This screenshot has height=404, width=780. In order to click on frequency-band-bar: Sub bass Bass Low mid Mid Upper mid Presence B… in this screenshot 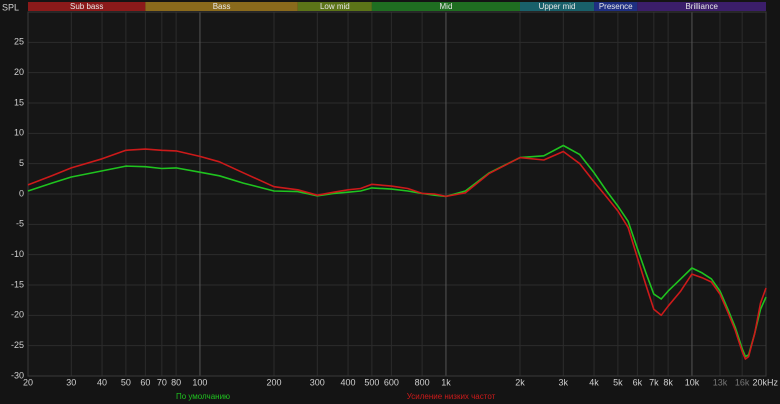, I will do `click(397, 6)`.